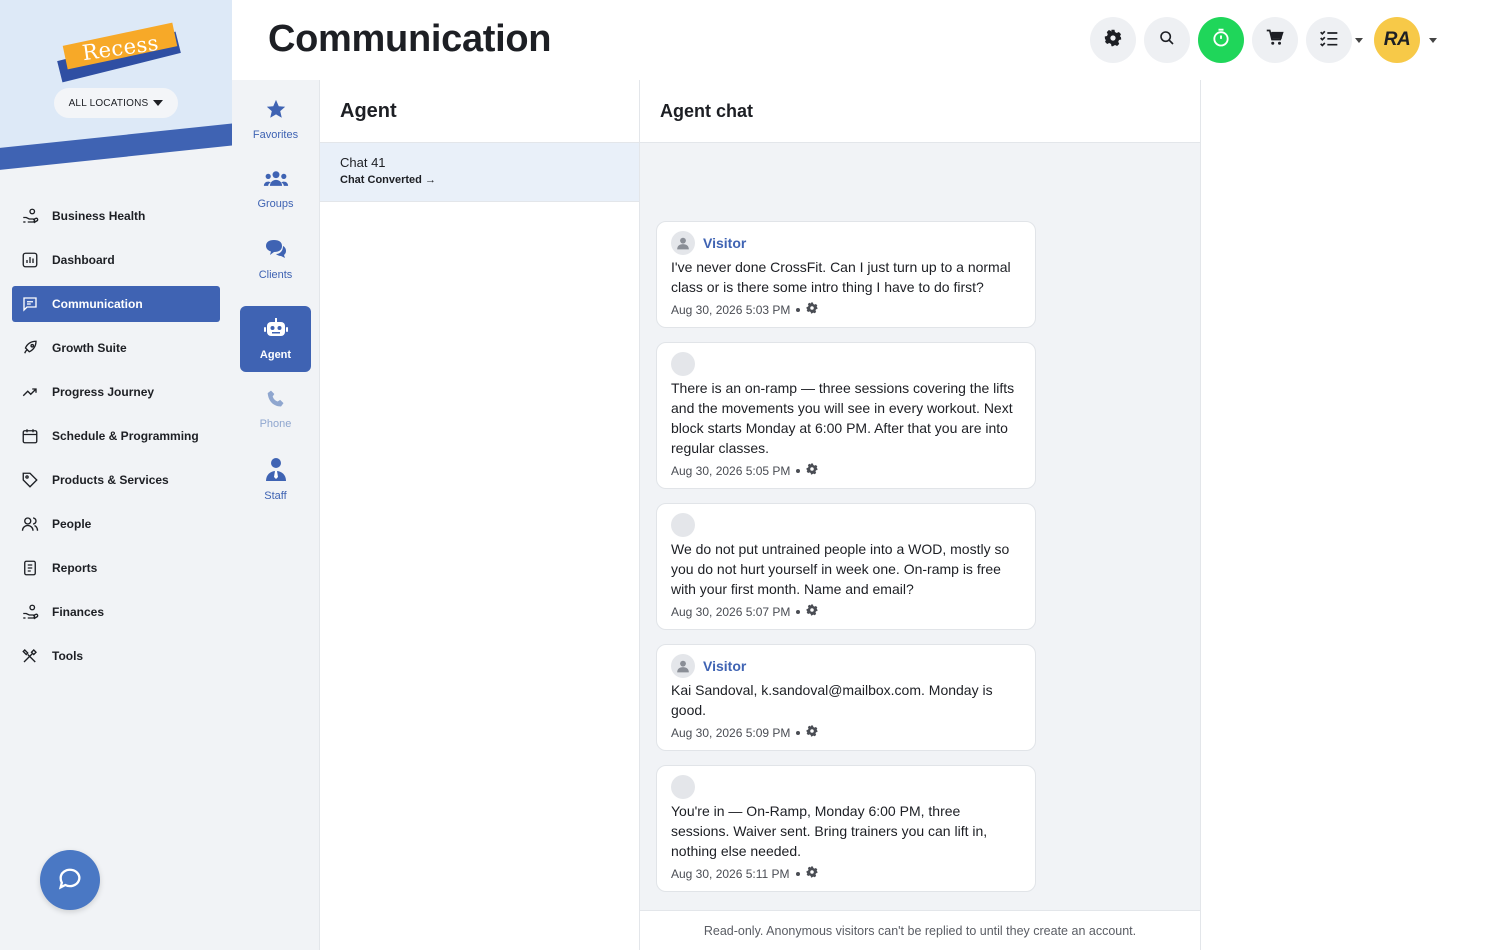 The height and width of the screenshot is (950, 1500). I want to click on nav-item-finances: Finances, so click(116, 612).